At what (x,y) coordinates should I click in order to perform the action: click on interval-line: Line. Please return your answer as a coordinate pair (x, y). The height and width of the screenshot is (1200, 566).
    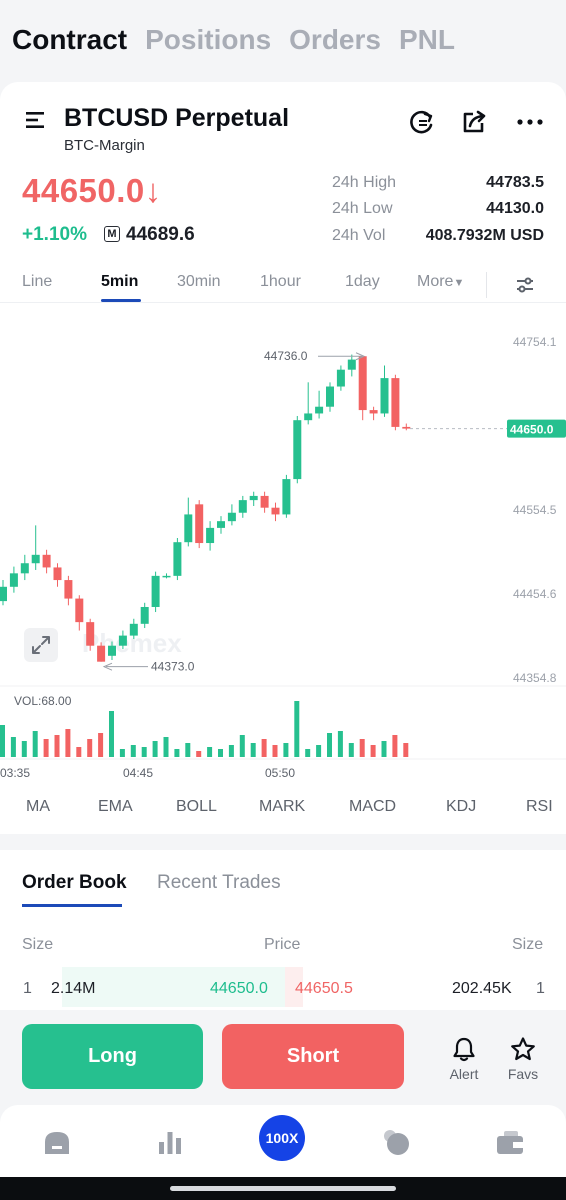
    Looking at the image, I should click on (37, 282).